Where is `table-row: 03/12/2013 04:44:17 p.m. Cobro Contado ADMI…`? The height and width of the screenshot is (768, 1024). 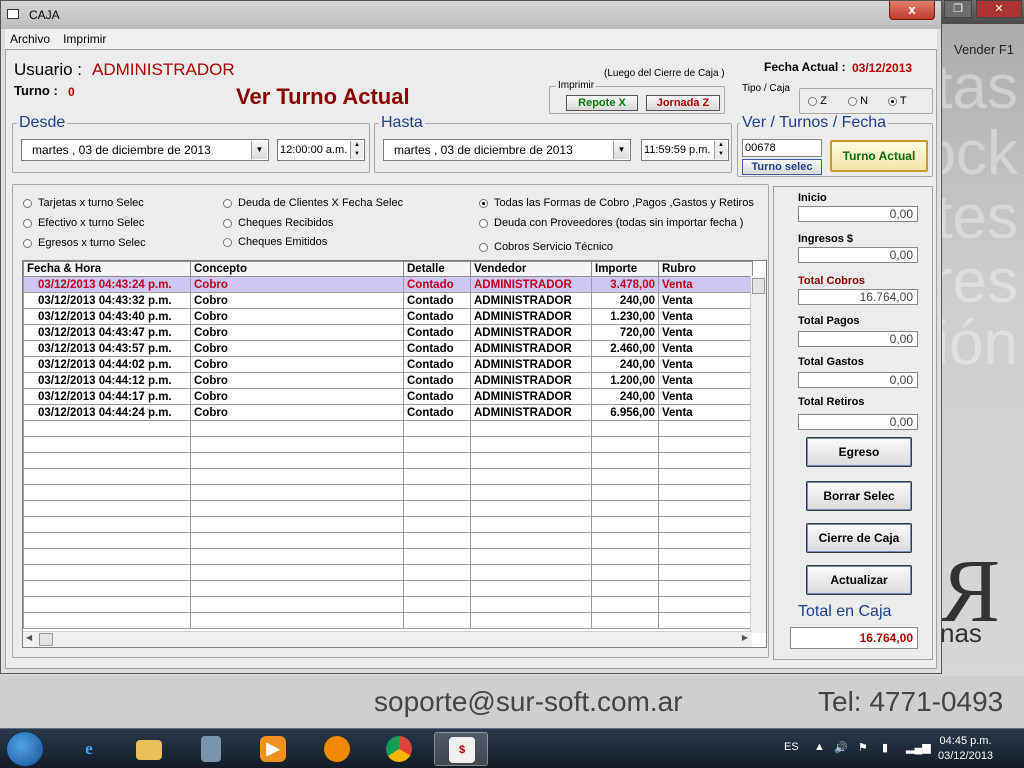
table-row: 03/12/2013 04:44:17 p.m. Cobro Contado ADMI… is located at coordinates (388, 396).